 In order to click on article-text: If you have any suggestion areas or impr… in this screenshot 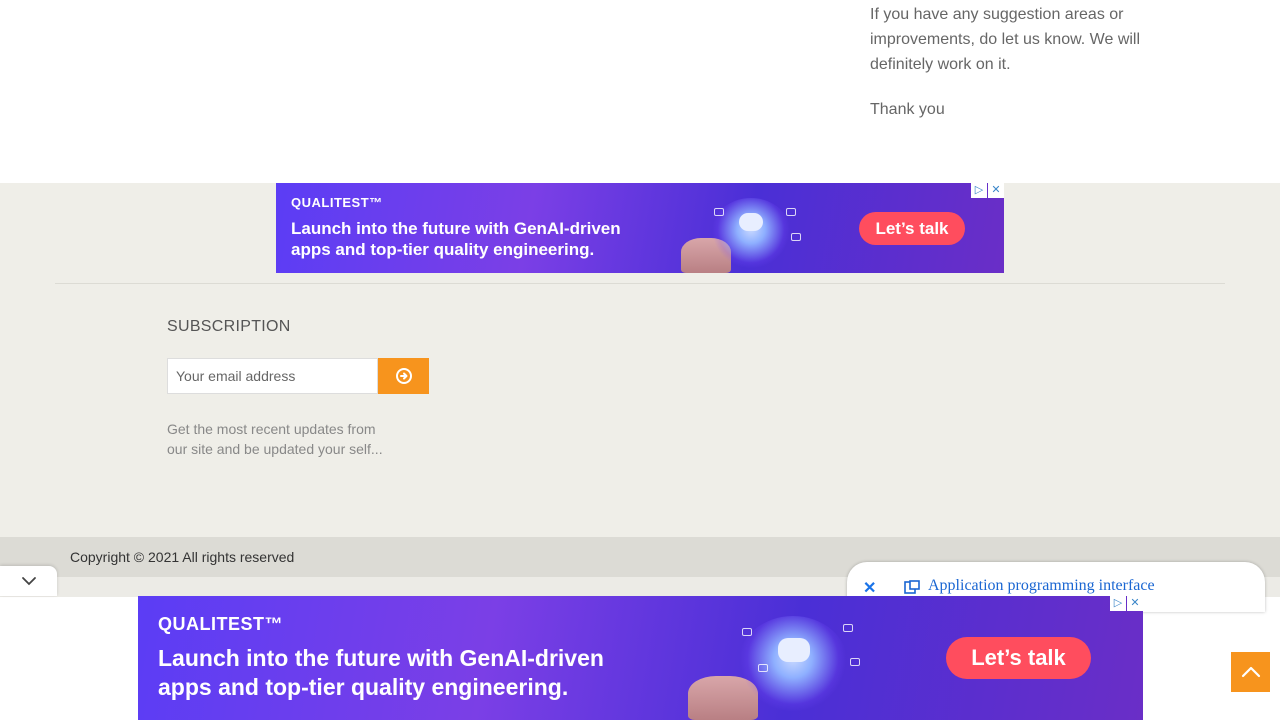, I will do `click(1020, 72)`.